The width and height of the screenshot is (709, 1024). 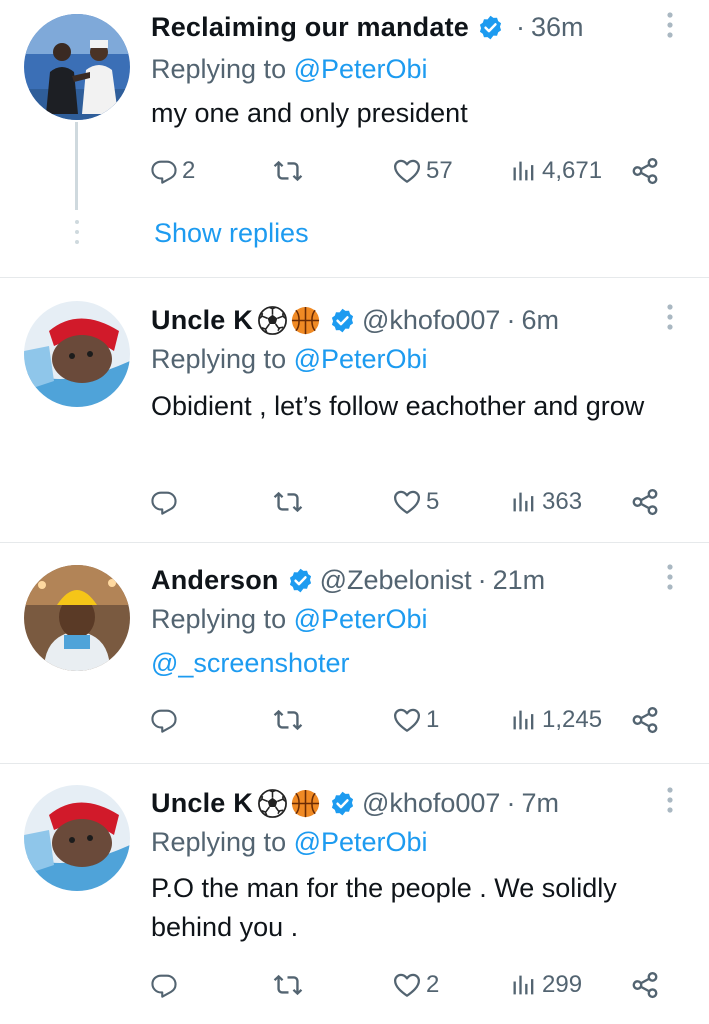 I want to click on action-bar: 5 363, so click(x=415, y=502).